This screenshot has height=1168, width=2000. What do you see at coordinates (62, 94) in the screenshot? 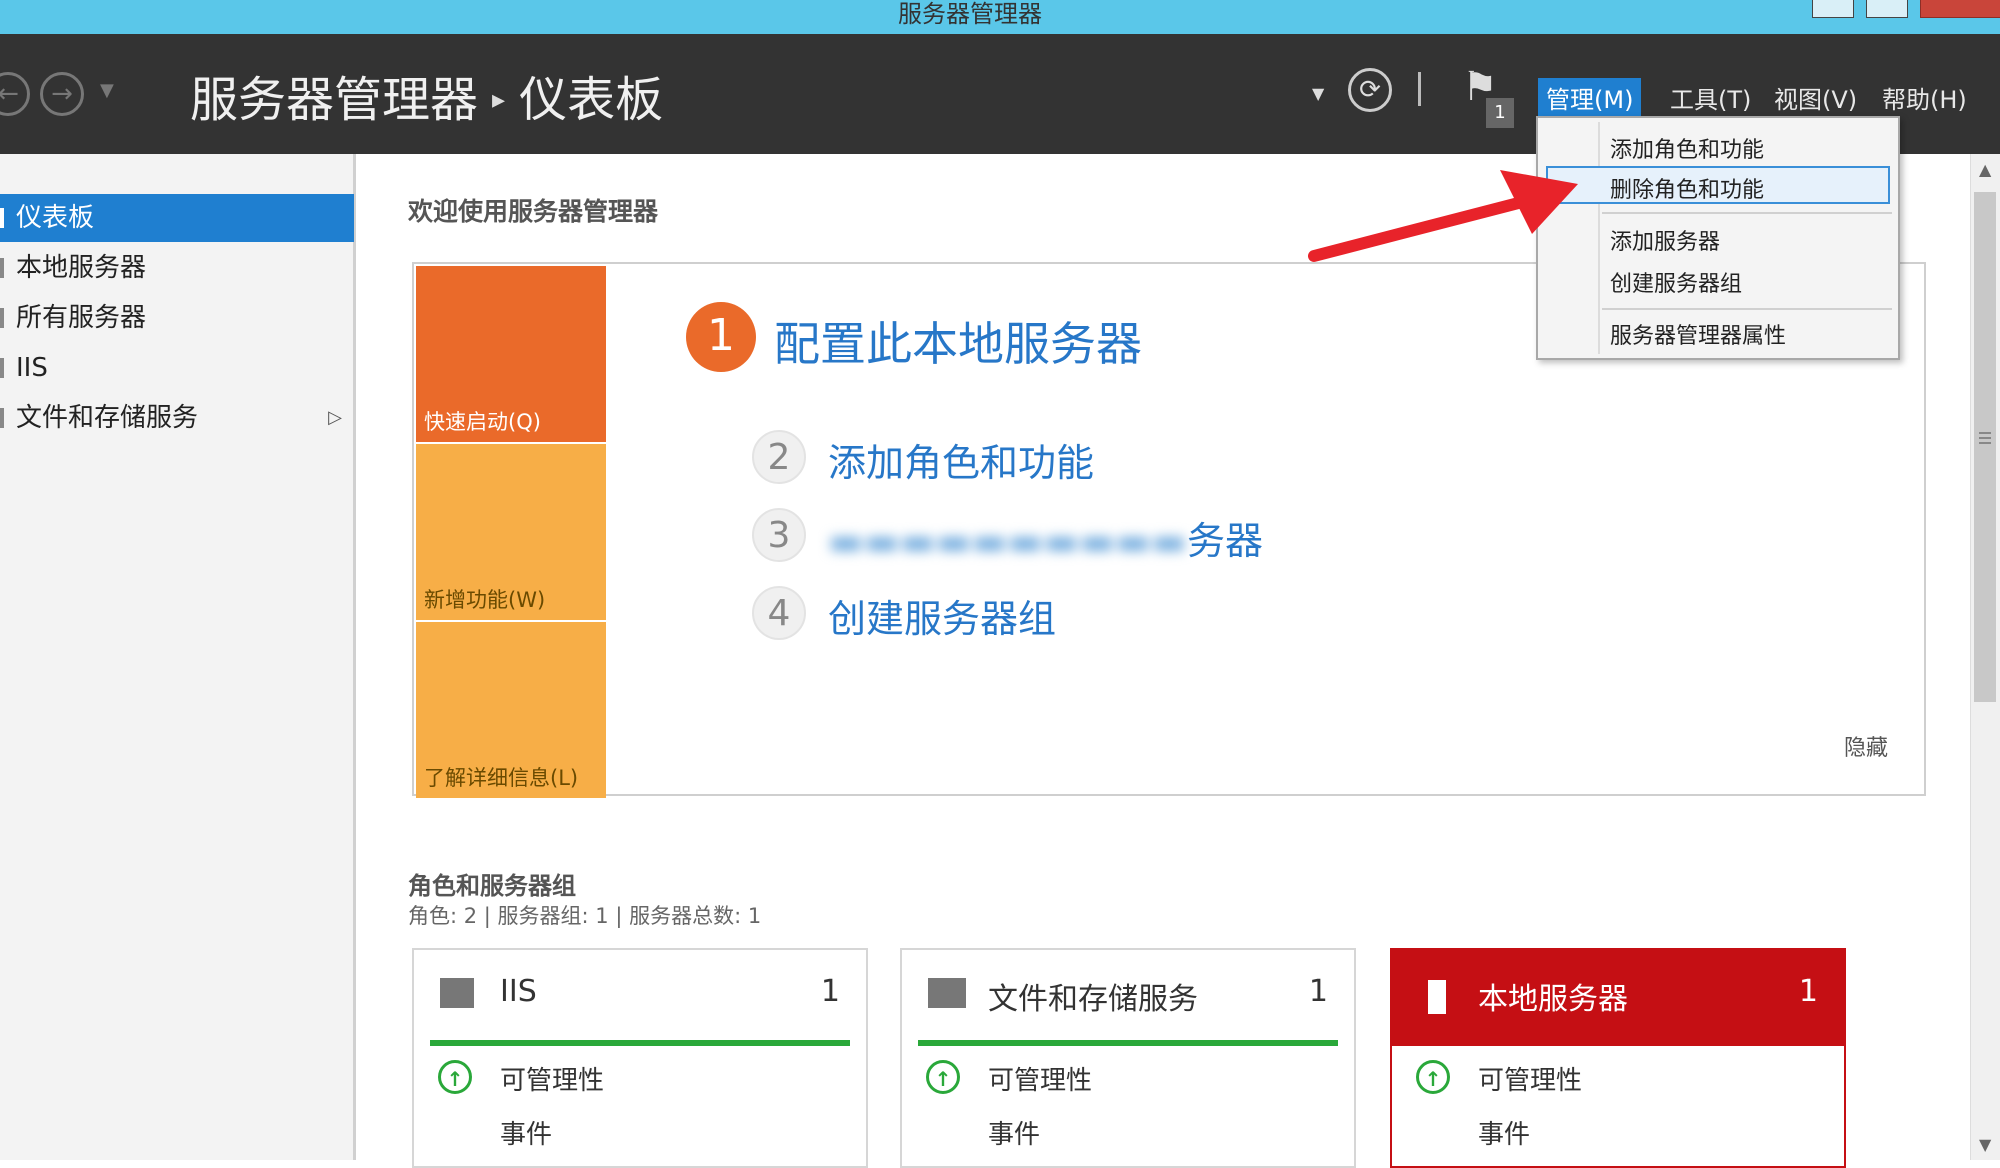
I see `forward-icon: →` at bounding box center [62, 94].